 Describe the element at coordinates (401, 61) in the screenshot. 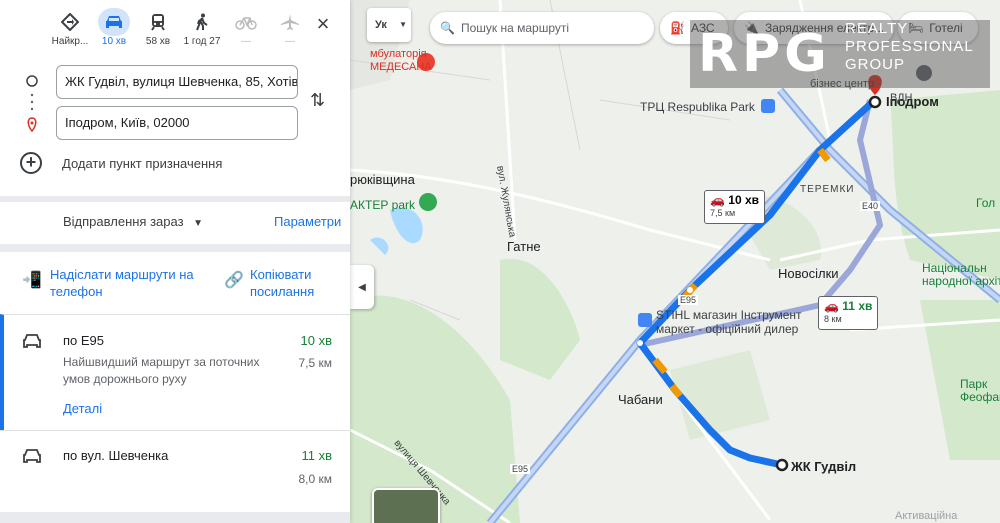

I see `poi-ambulance: мбулаторія МЕДЕСАНА` at that location.